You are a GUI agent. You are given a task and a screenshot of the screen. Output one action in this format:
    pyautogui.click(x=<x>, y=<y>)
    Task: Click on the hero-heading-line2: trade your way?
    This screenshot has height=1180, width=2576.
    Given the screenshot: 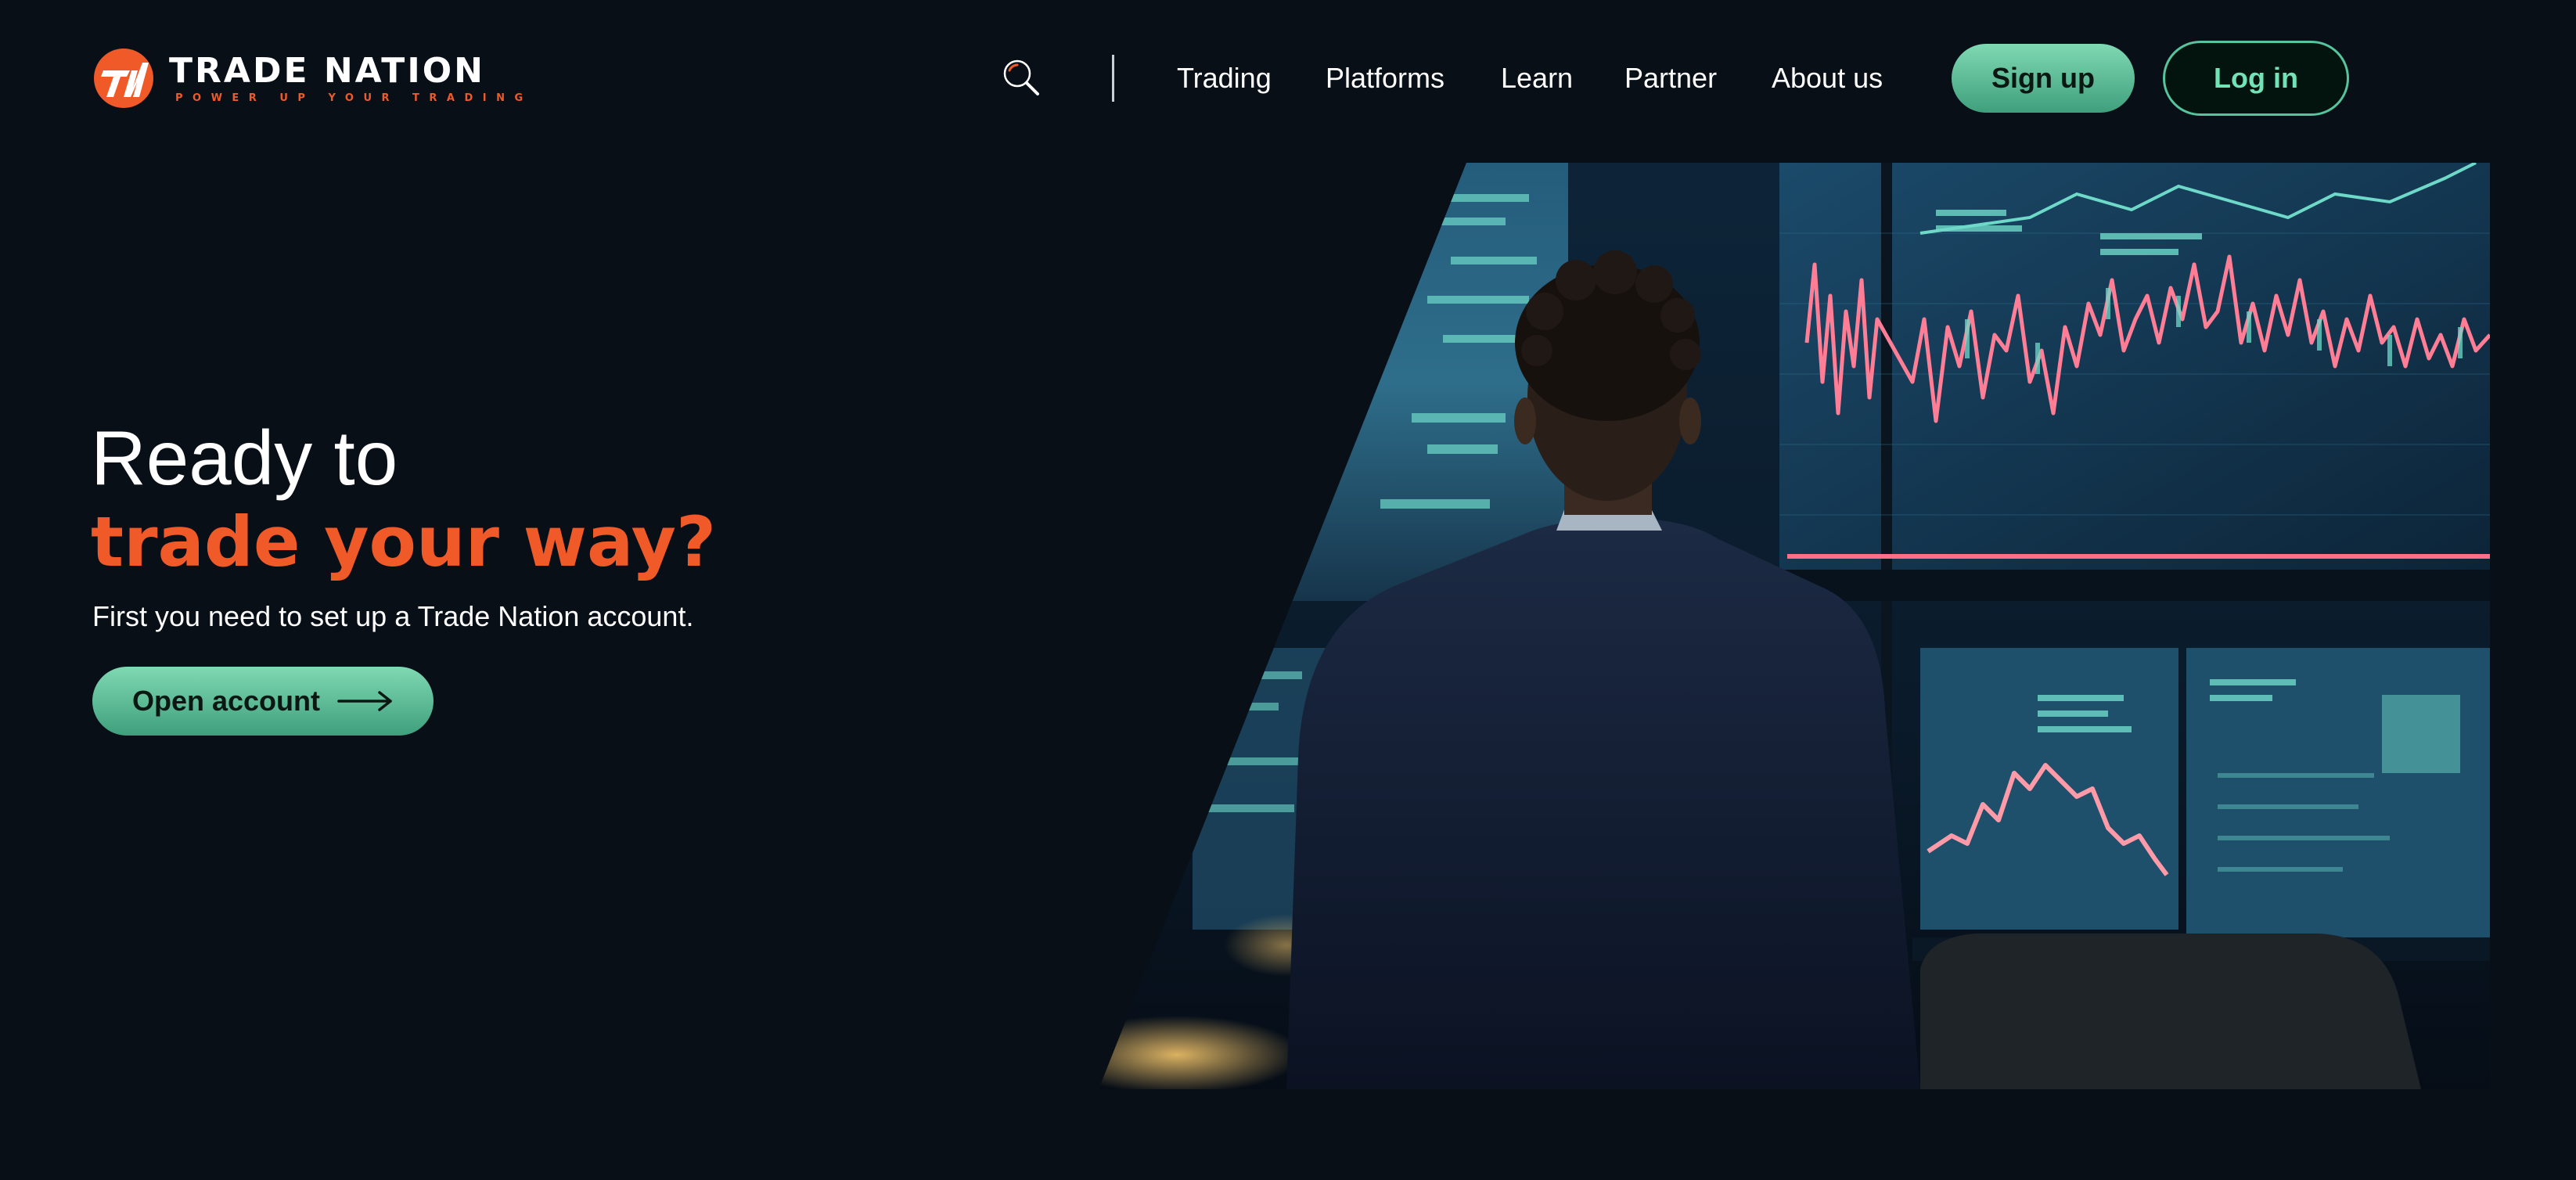 What is the action you would take?
    pyautogui.click(x=404, y=542)
    